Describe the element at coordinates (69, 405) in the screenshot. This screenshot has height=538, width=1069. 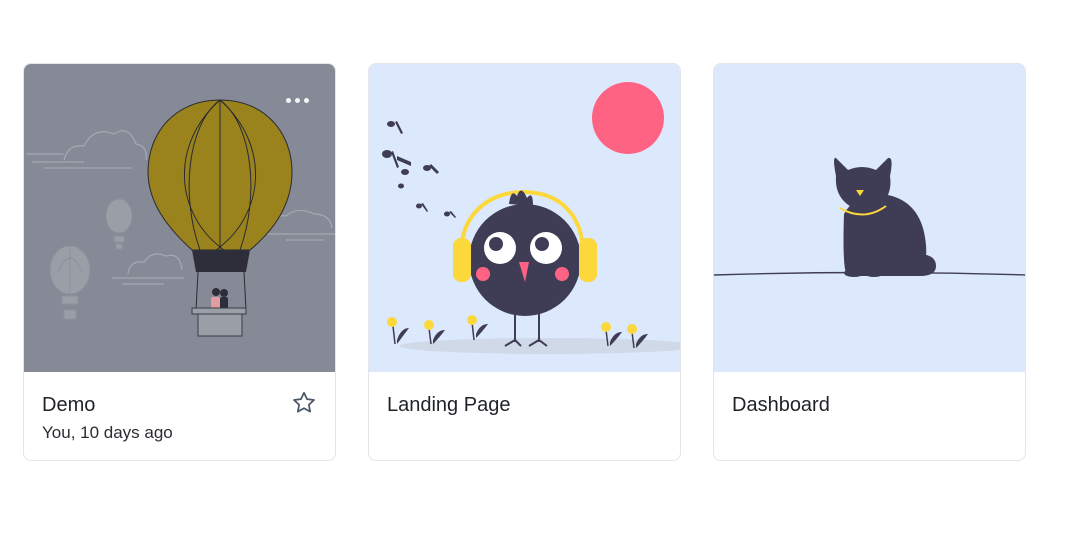
I see `card-title: Demo` at that location.